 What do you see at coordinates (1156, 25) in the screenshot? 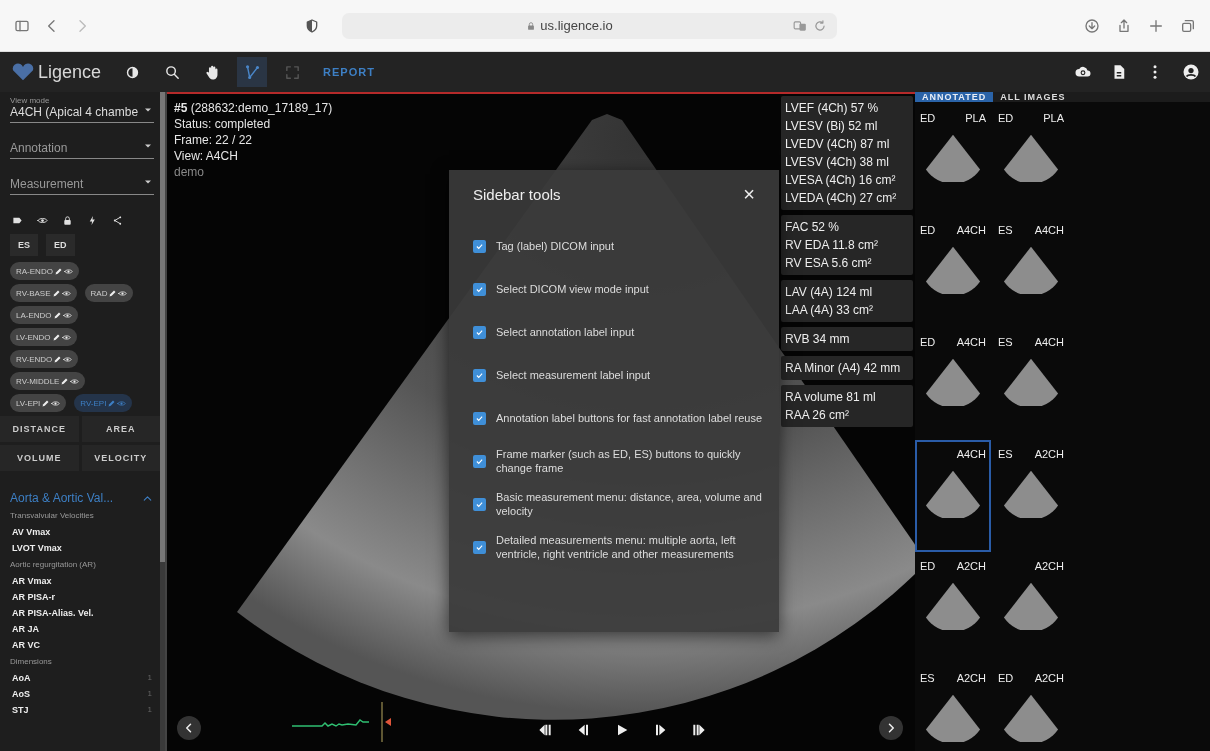
I see `plus-icon` at bounding box center [1156, 25].